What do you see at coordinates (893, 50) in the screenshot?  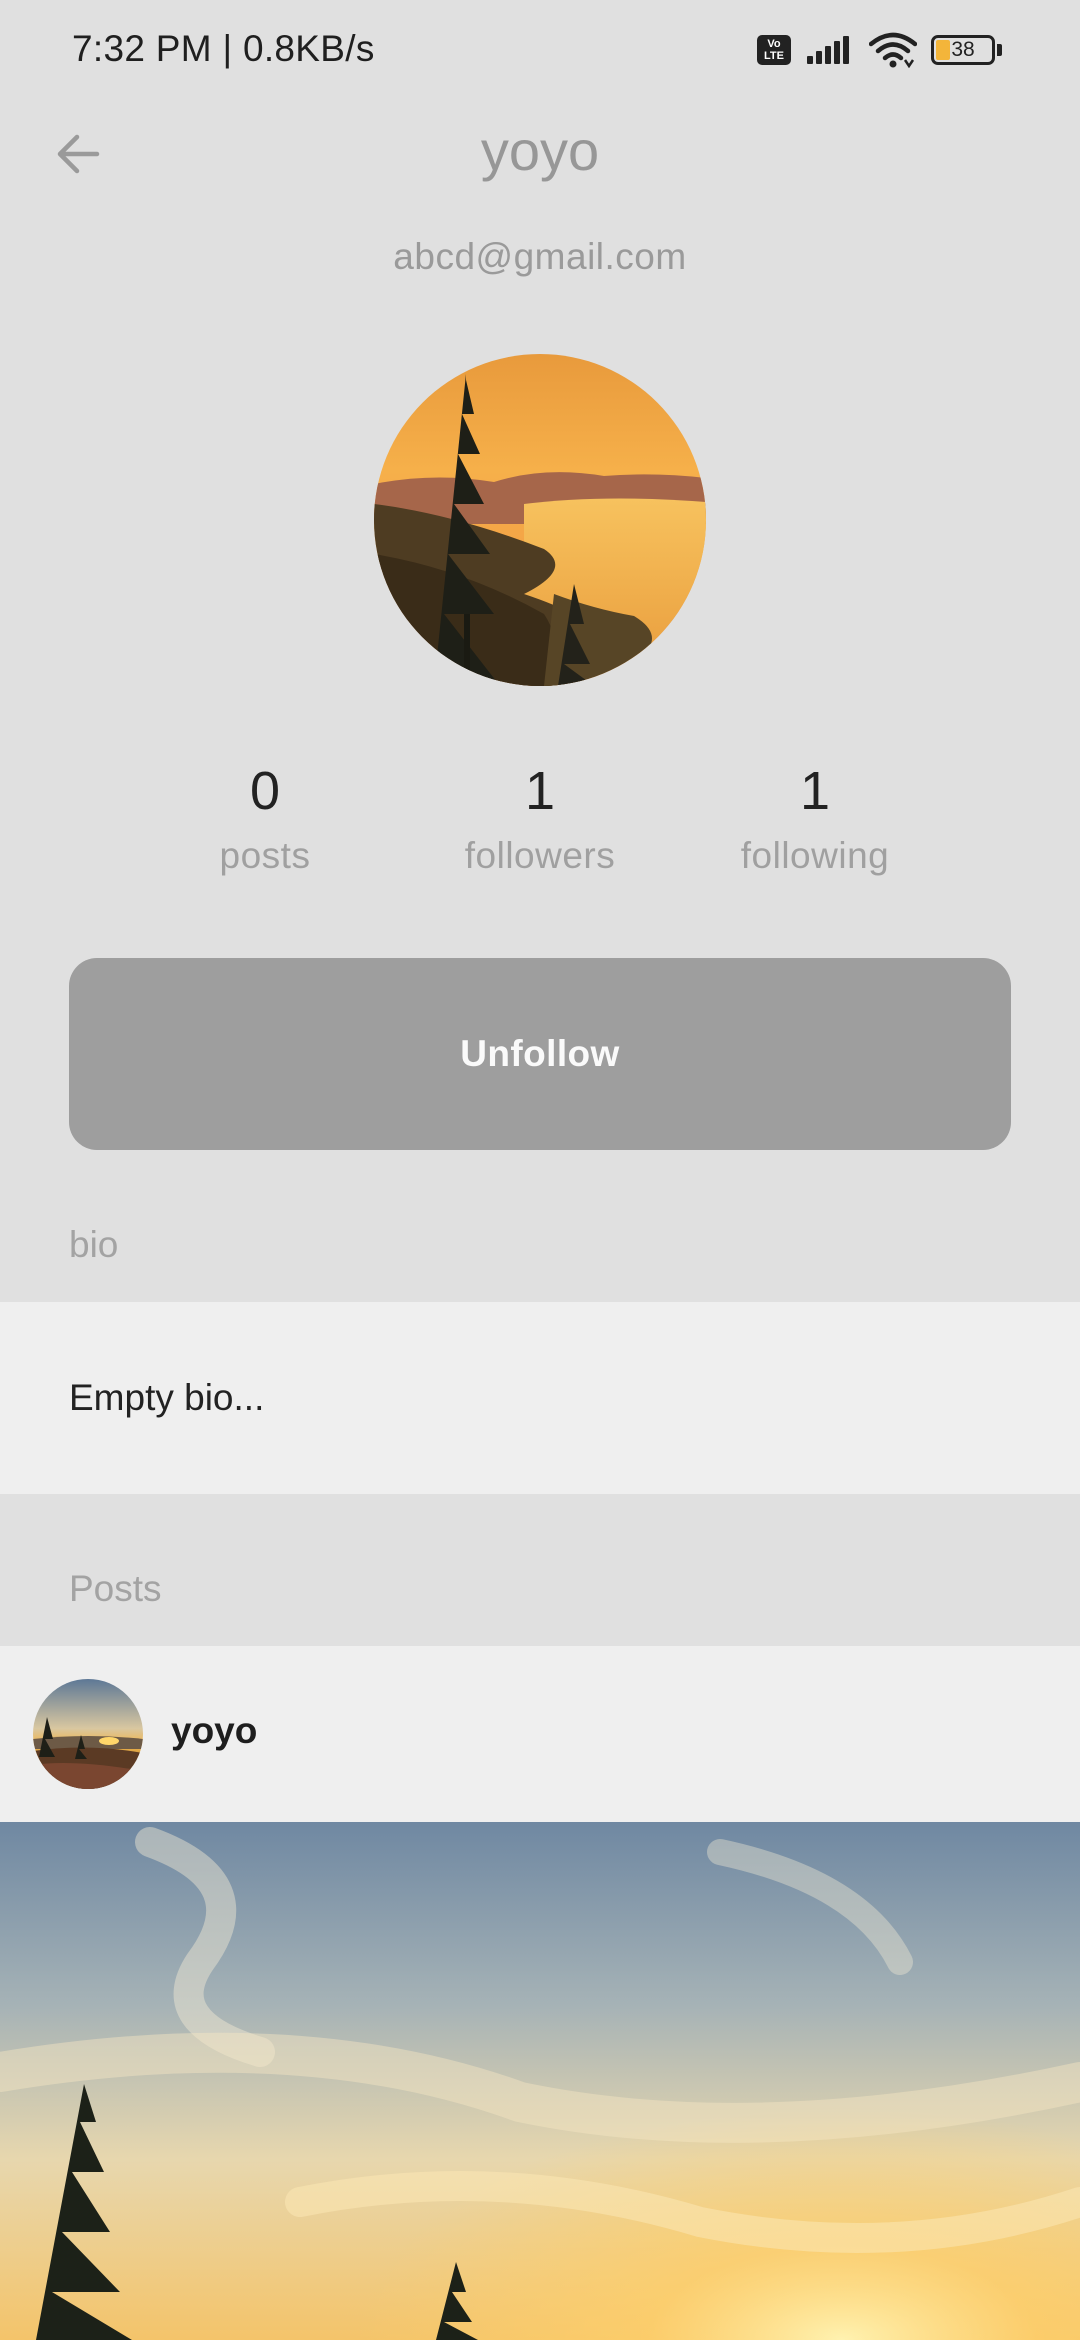 I see `wifi-icon` at bounding box center [893, 50].